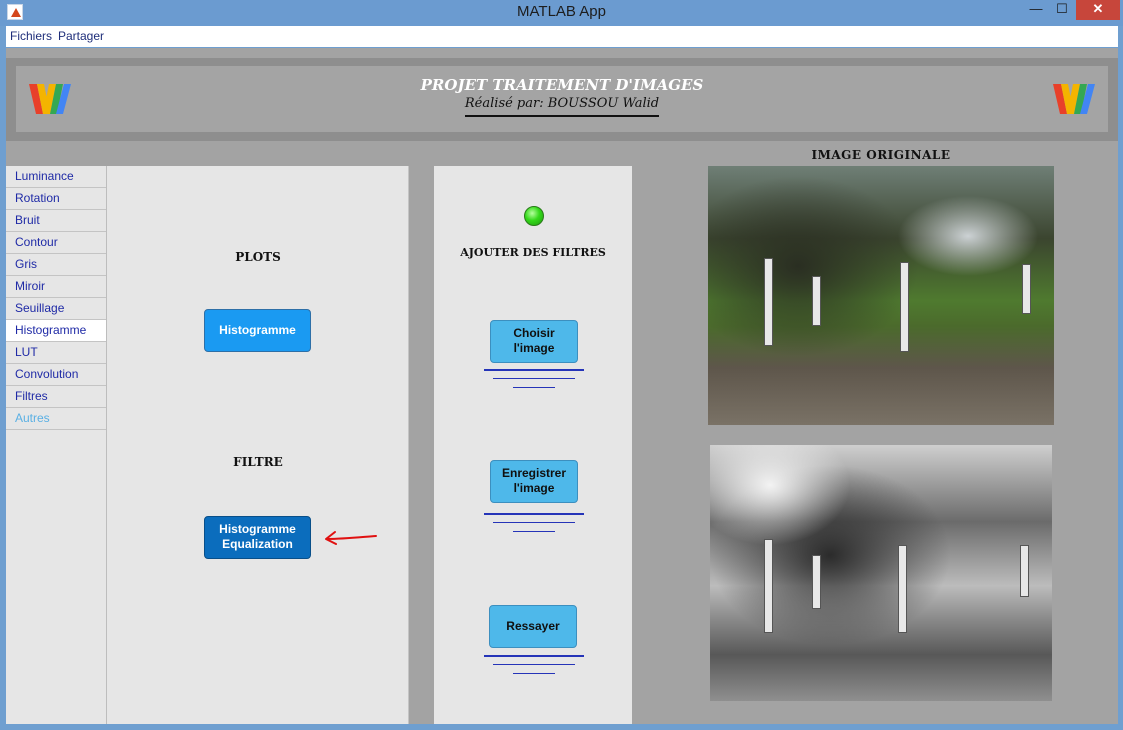  I want to click on processed-image, so click(881, 573).